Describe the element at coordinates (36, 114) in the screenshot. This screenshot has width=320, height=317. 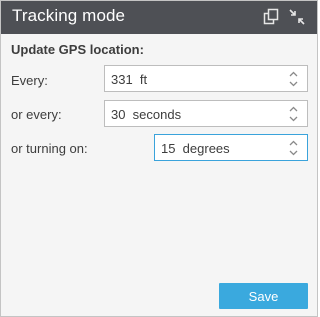
I see `every-time-label: or every:` at that location.